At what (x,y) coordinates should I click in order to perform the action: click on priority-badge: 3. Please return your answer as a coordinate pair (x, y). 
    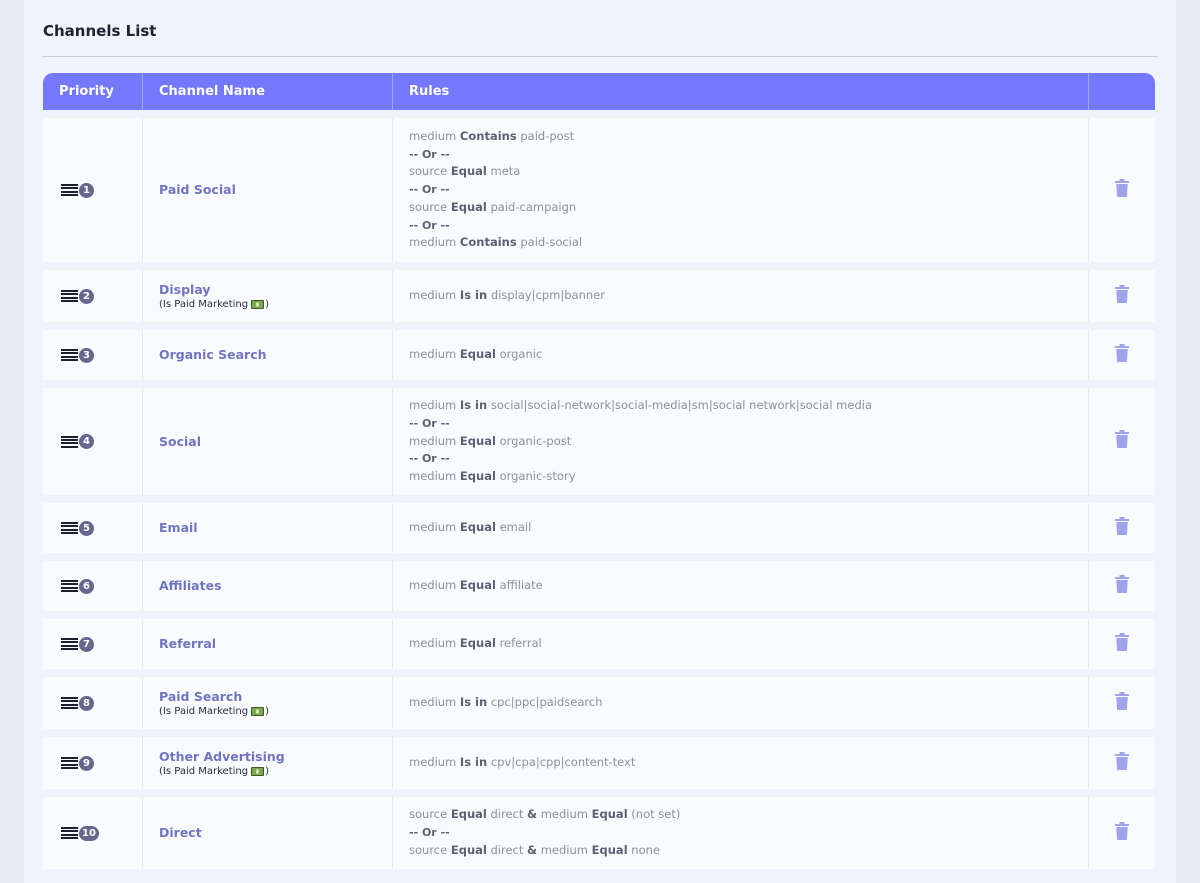
    Looking at the image, I should click on (86, 355).